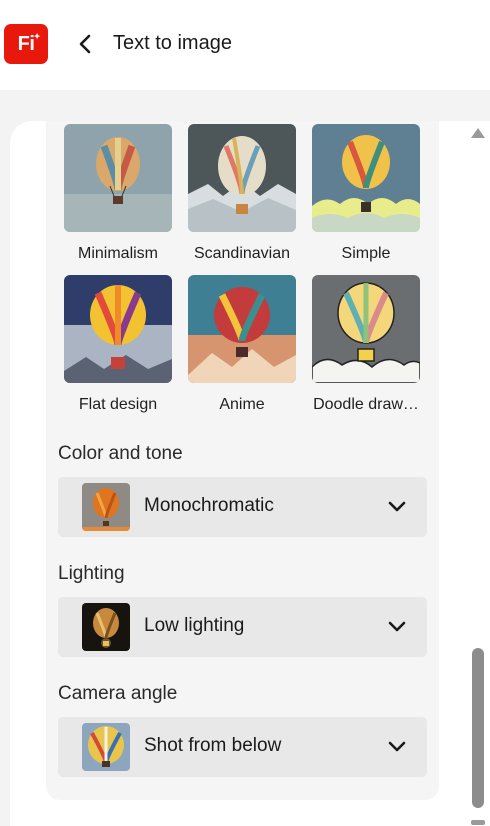  Describe the element at coordinates (478, 473) in the screenshot. I see `scrollbar` at that location.